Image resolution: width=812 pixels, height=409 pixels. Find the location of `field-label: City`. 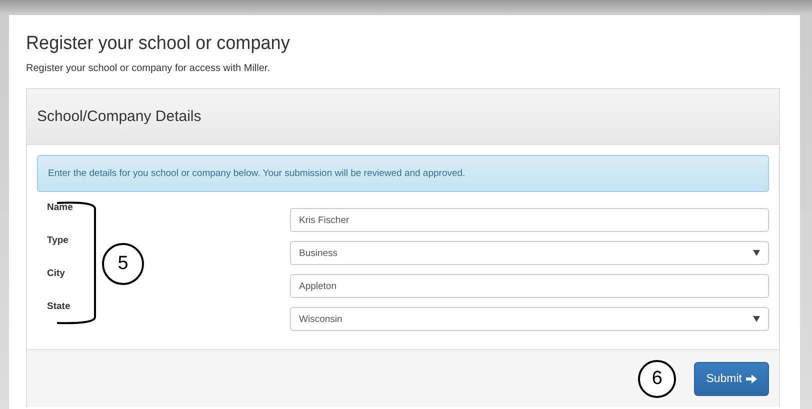

field-label: City is located at coordinates (55, 274).